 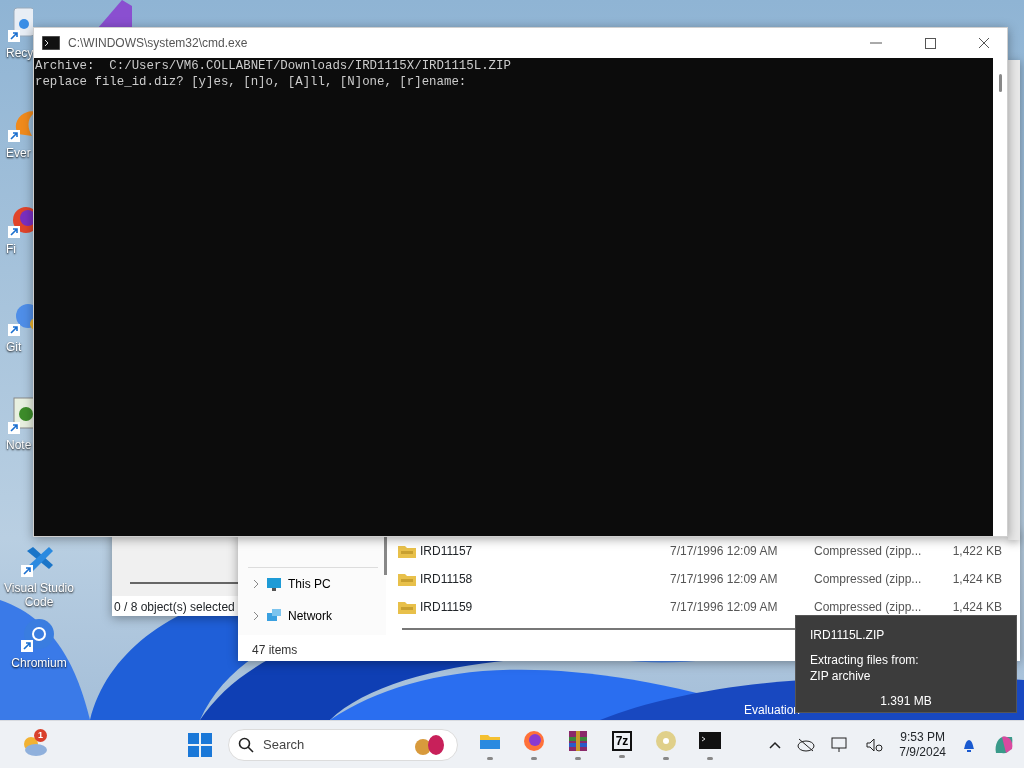 I want to click on file-name: IRD11157, so click(x=545, y=551).